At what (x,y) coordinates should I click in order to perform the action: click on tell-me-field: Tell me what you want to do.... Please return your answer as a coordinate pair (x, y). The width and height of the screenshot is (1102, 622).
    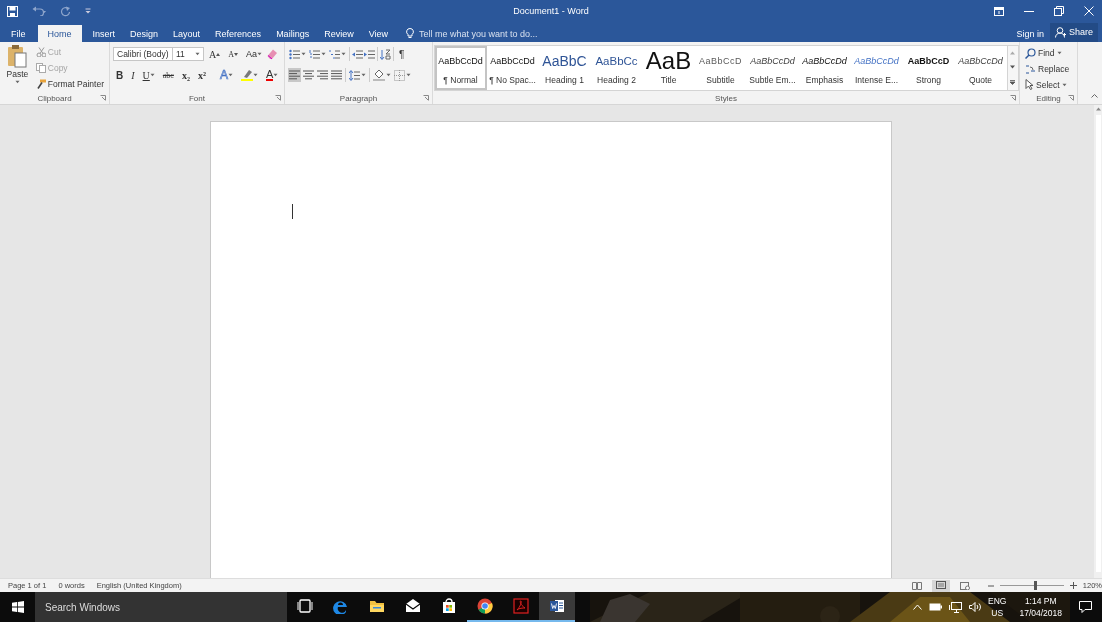
    Looking at the image, I should click on (478, 33).